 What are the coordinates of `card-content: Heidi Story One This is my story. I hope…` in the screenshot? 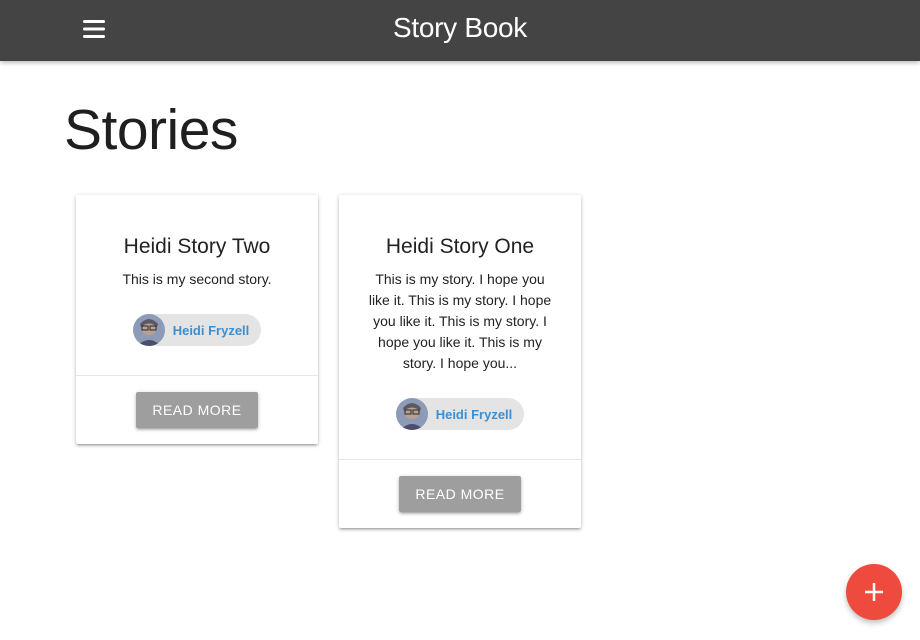 It's located at (460, 327).